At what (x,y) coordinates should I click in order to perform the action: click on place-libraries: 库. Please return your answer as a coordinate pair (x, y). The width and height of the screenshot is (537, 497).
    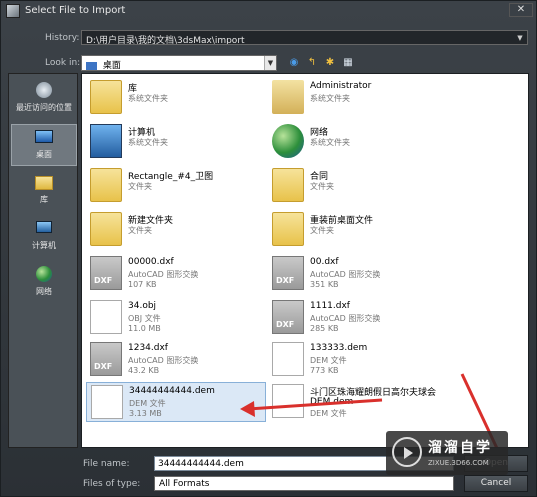
    Looking at the image, I should click on (44, 191).